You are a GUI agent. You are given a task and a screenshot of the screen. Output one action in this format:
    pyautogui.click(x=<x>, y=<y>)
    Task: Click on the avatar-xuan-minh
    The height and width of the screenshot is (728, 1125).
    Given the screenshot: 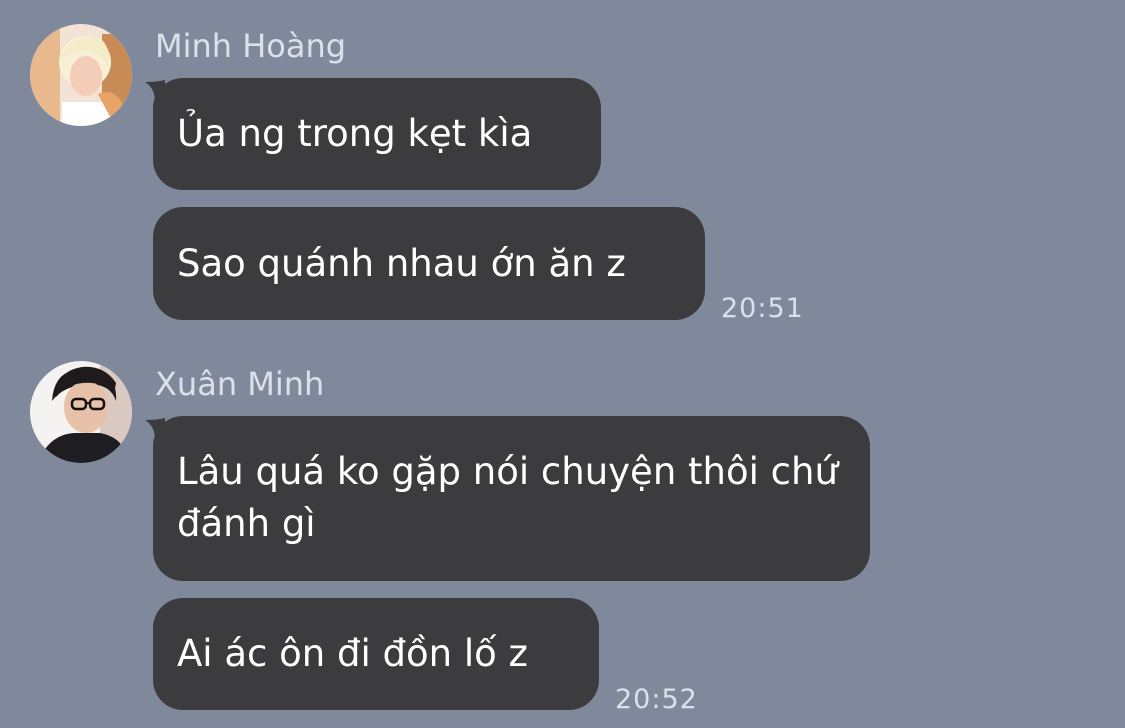 What is the action you would take?
    pyautogui.click(x=81, y=412)
    